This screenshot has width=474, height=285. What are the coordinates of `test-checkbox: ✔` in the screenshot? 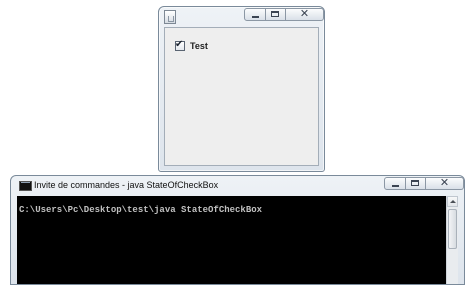 It's located at (180, 45).